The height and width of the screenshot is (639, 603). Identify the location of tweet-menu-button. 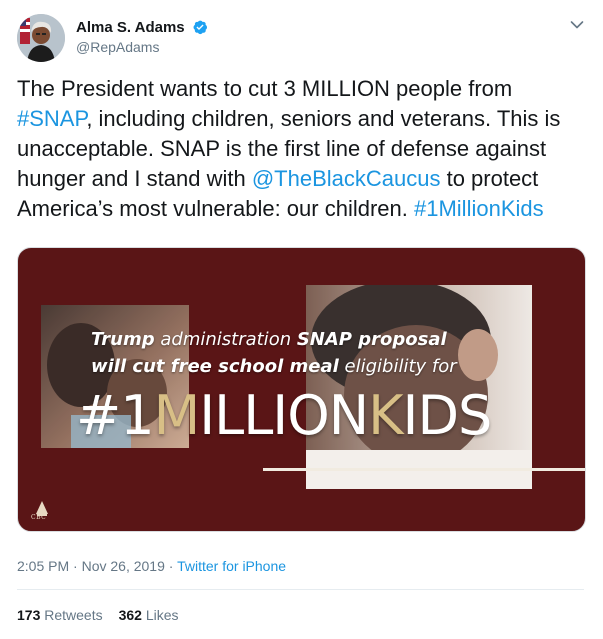
(577, 25).